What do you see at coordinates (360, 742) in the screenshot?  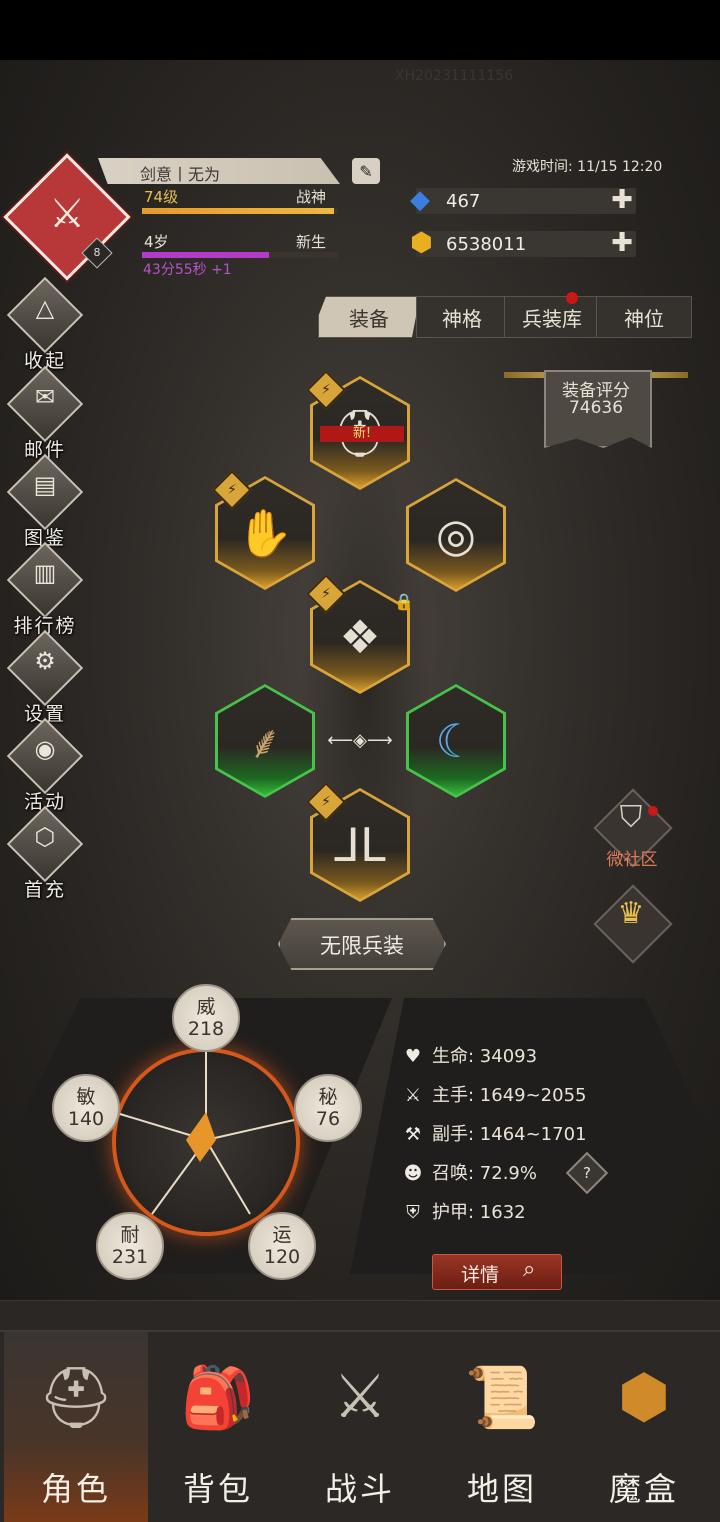 I see `swap-weapons-button: ⟵◈⟶` at bounding box center [360, 742].